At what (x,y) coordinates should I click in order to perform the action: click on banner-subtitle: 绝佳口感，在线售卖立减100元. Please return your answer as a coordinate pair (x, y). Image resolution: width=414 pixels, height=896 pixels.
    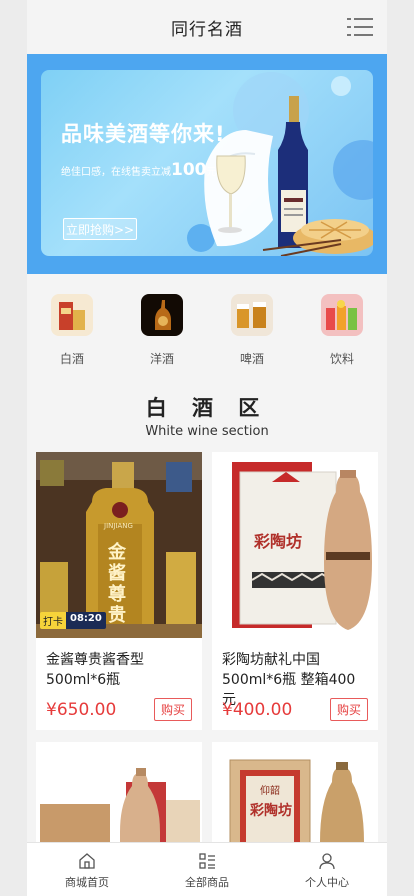
    Looking at the image, I should click on (139, 170).